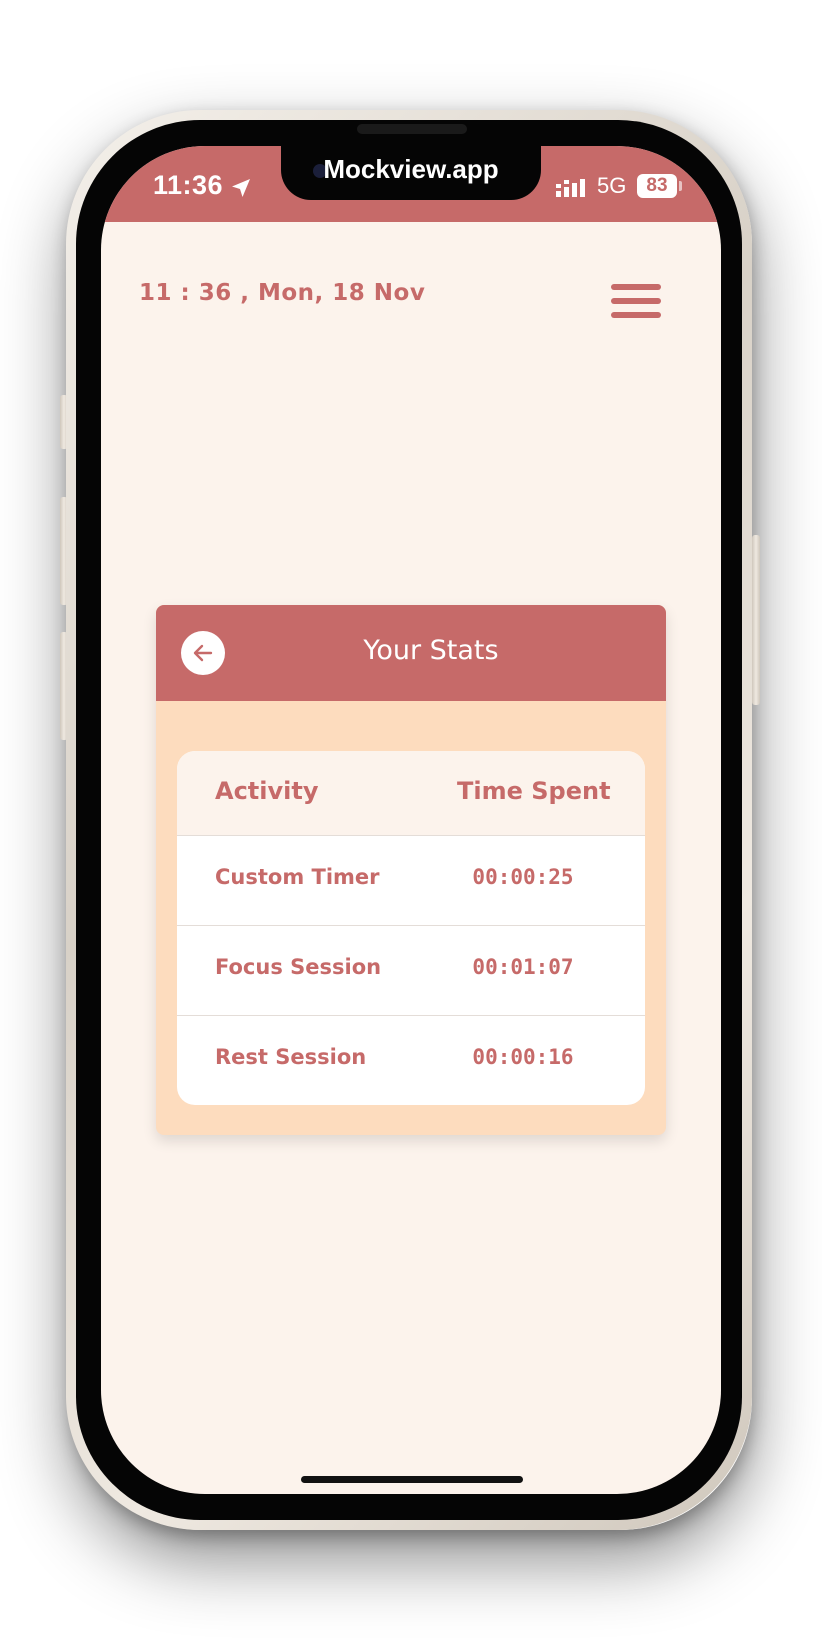  Describe the element at coordinates (523, 1057) in the screenshot. I see `row-time-spent: 00:00:16` at that location.